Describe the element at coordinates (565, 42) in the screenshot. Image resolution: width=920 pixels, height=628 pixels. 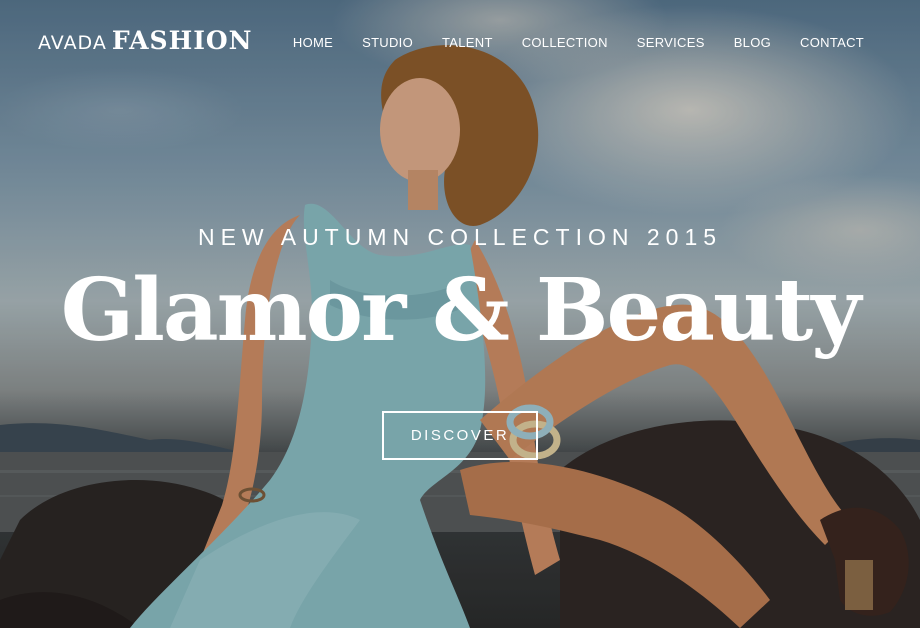
I see `nav-item-collection: COLLECTION` at that location.